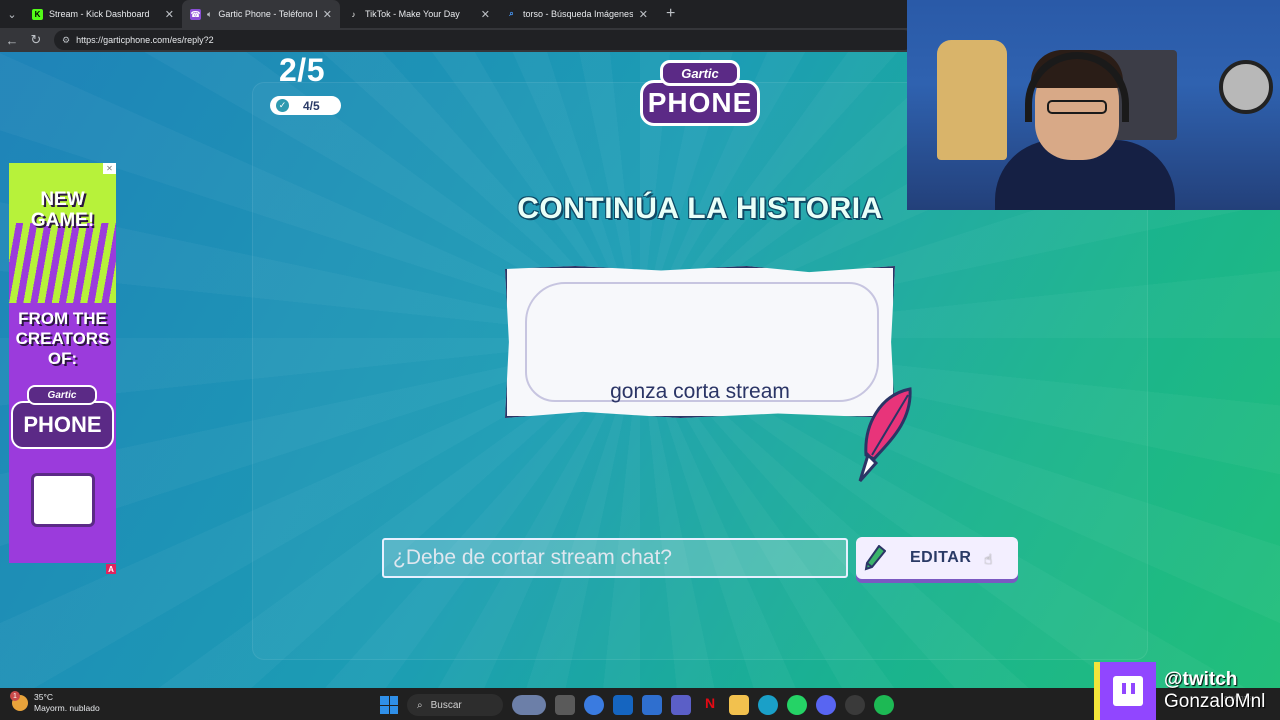 The height and width of the screenshot is (720, 1280). Describe the element at coordinates (884, 705) in the screenshot. I see `spotify-icon` at that location.